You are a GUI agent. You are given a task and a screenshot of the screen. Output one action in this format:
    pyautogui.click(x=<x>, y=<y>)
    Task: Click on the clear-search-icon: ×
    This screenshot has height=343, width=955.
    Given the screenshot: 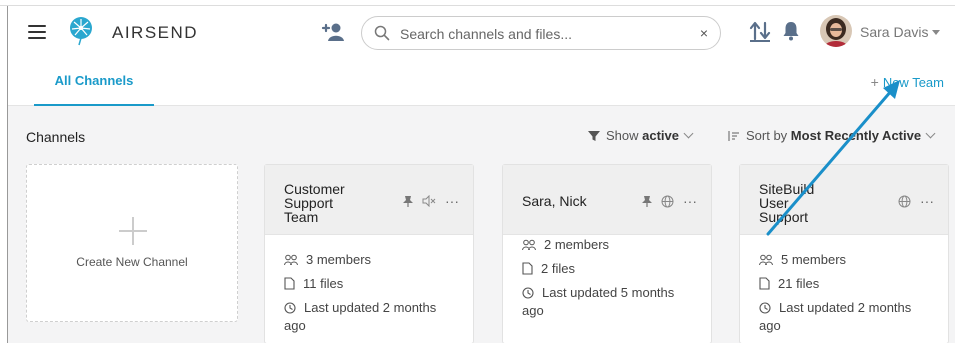 What is the action you would take?
    pyautogui.click(x=704, y=33)
    